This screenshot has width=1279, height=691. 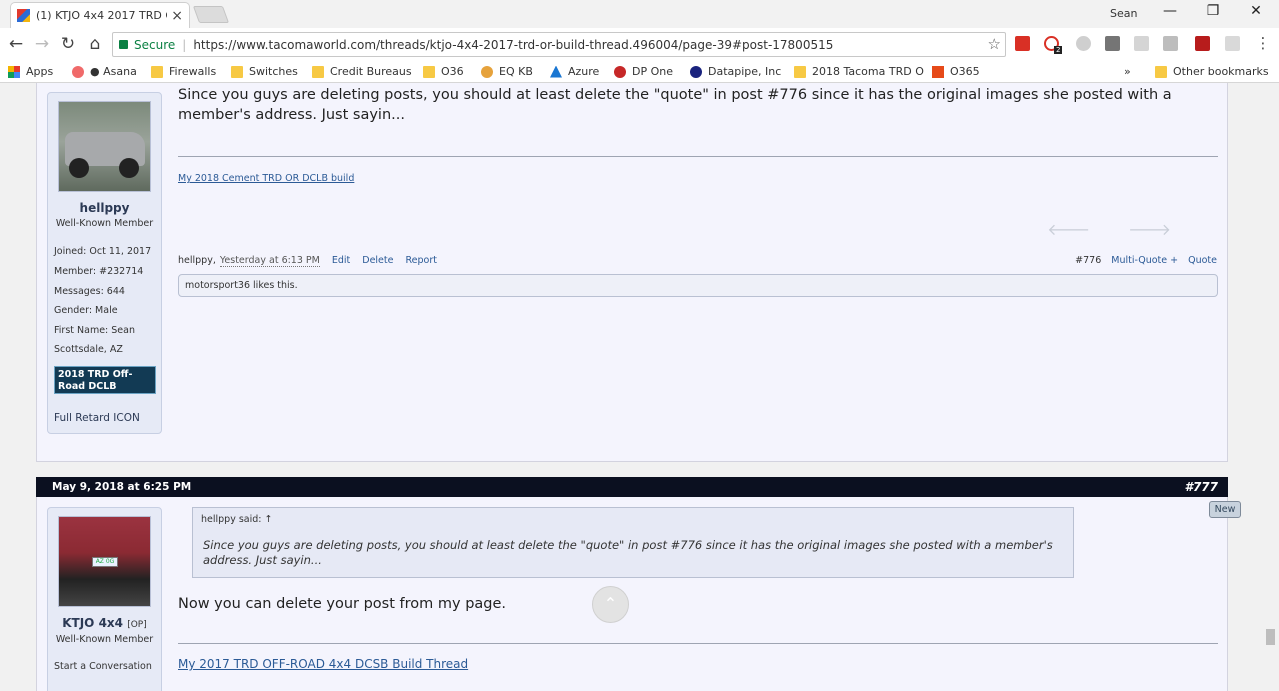 What do you see at coordinates (1087, 229) in the screenshot?
I see `prev-arrow-icon: 🡐` at bounding box center [1087, 229].